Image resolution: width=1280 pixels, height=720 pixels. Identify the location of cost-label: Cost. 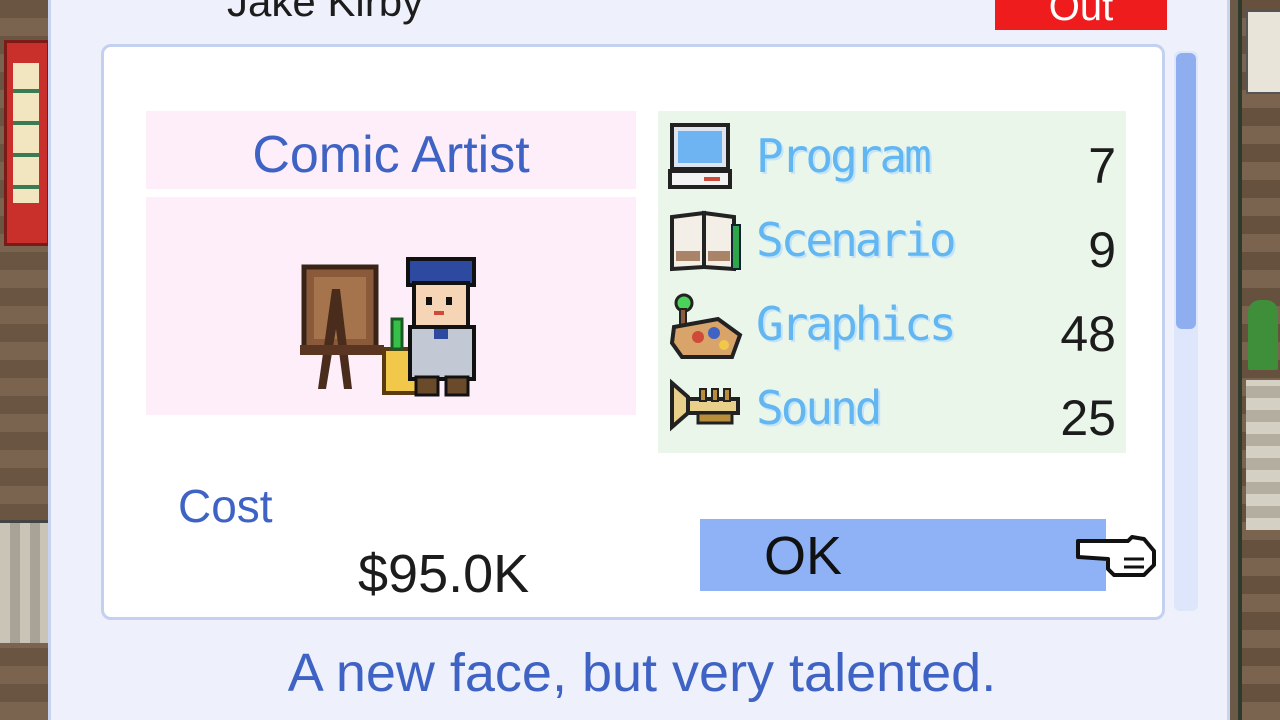
(225, 506).